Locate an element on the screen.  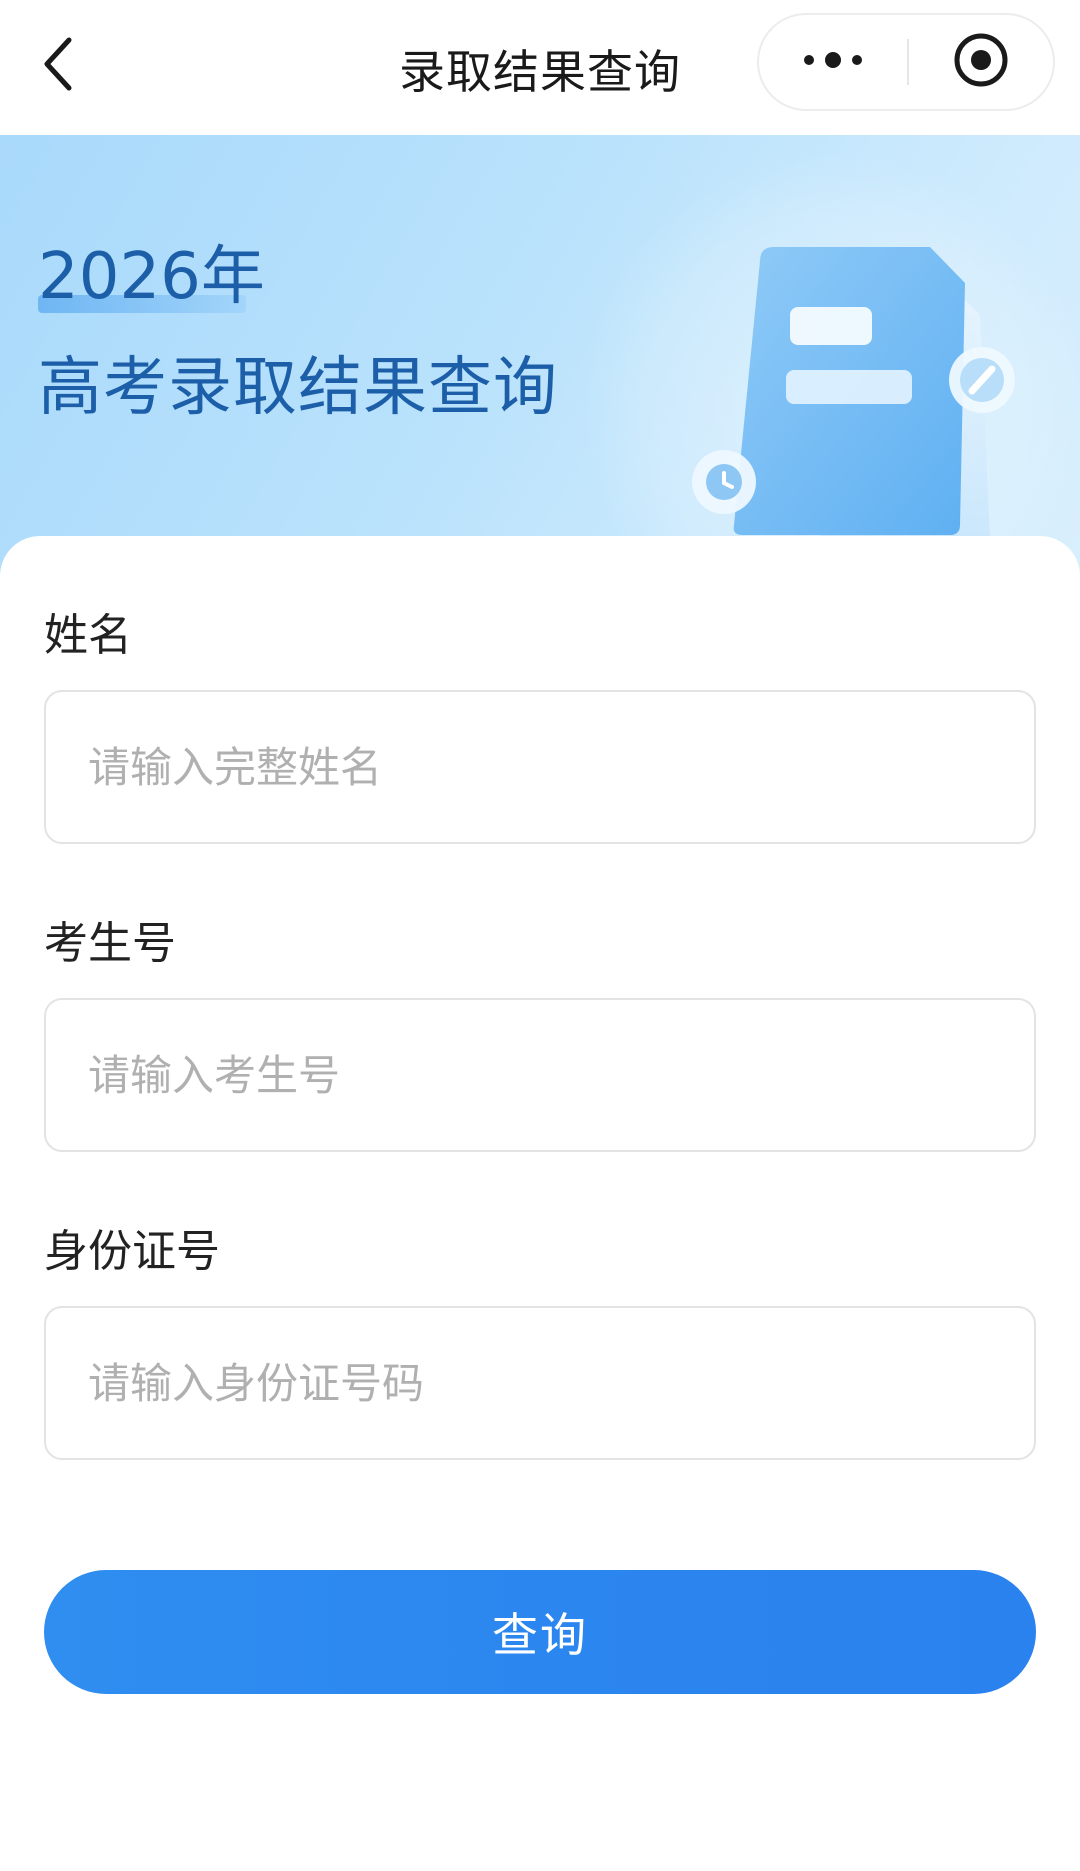
navigation-bar: 录取结果查询 is located at coordinates (540, 67).